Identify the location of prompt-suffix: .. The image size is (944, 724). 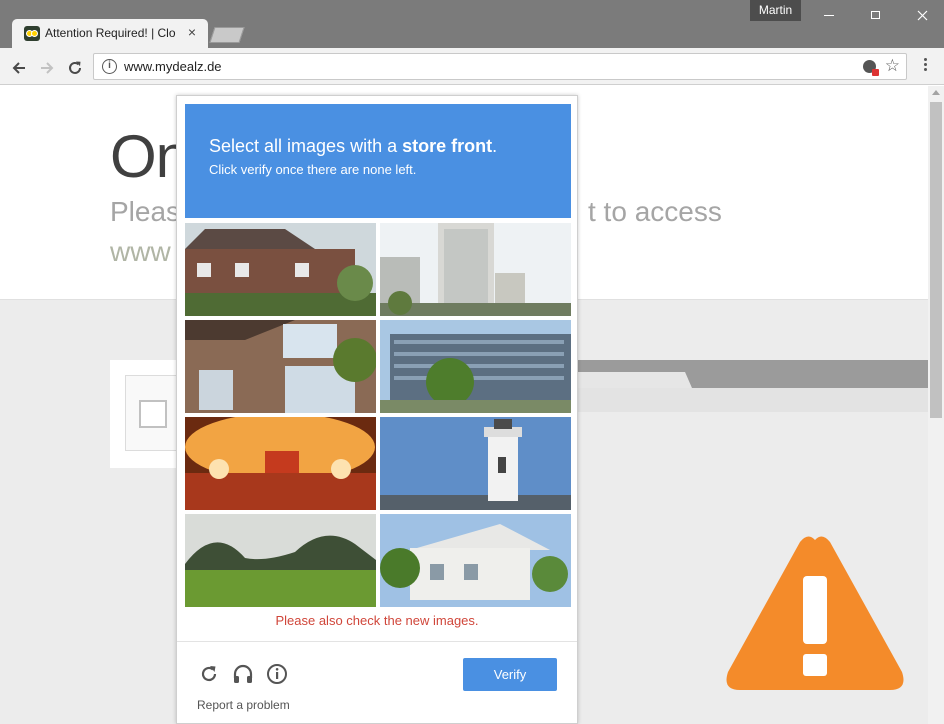
(495, 146).